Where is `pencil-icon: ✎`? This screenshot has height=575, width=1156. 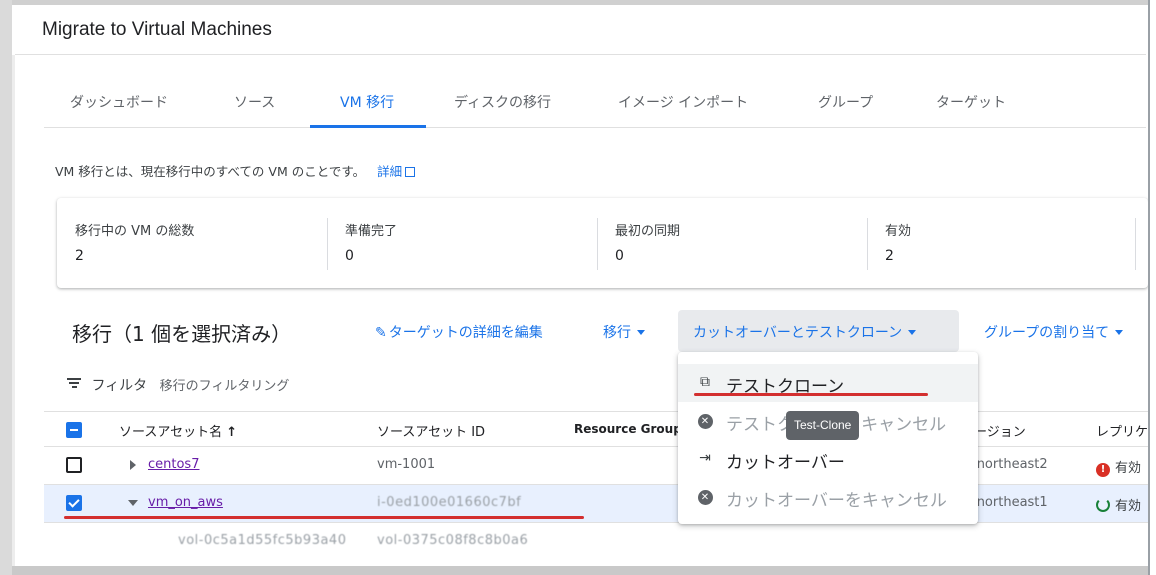 pencil-icon: ✎ is located at coordinates (381, 333).